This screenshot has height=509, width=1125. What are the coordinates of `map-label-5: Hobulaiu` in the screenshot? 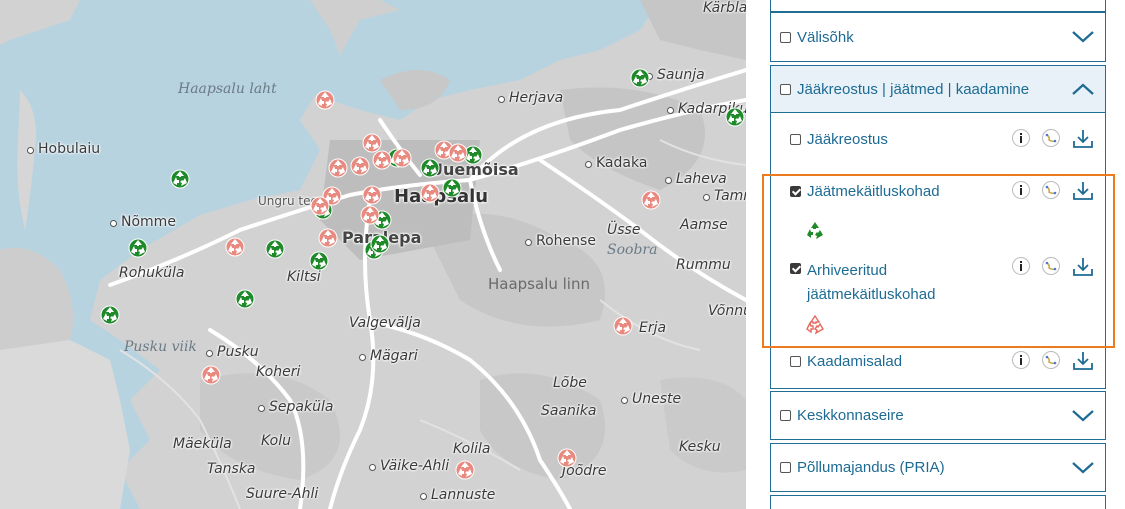 It's located at (69, 149).